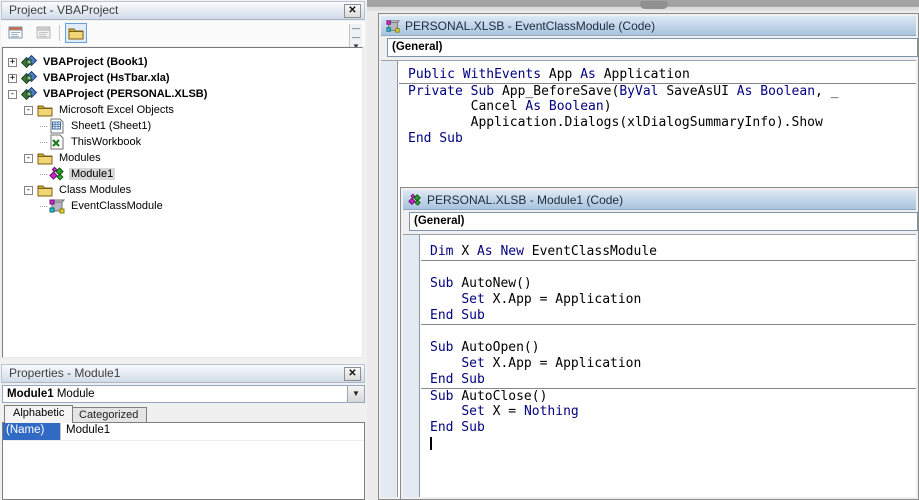 The height and width of the screenshot is (500, 919). I want to click on workbook-icon, so click(57, 142).